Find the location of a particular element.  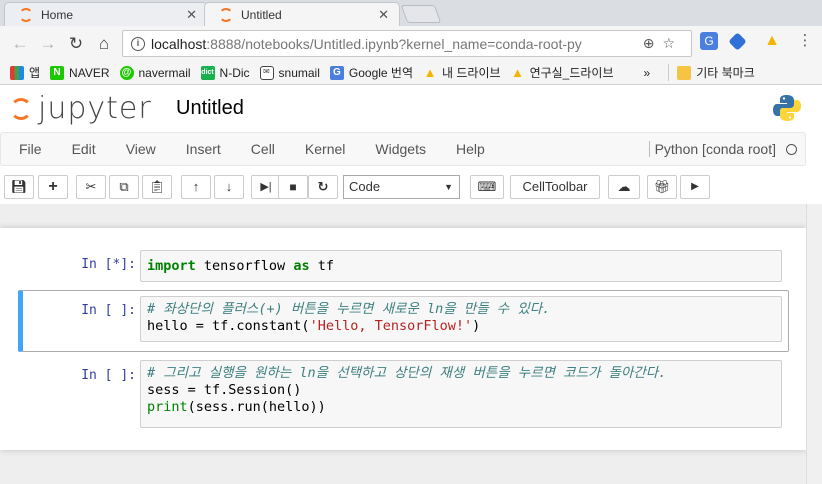

tab-label: Untitled is located at coordinates (261, 14).